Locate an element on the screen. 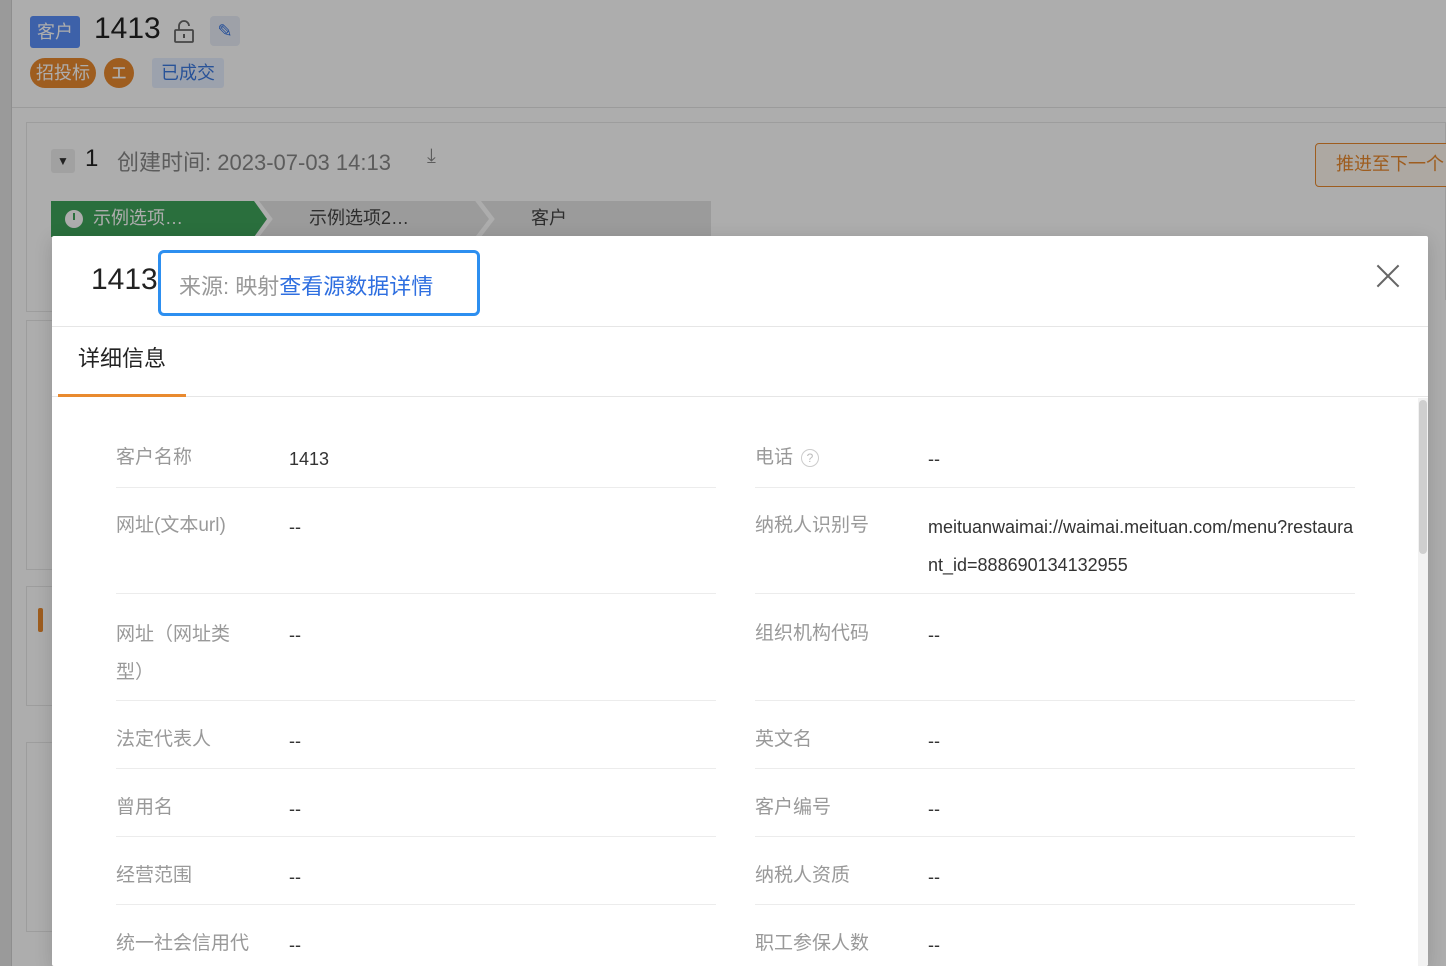  source-info: 来源: 映射查看源数据详情 is located at coordinates (319, 283).